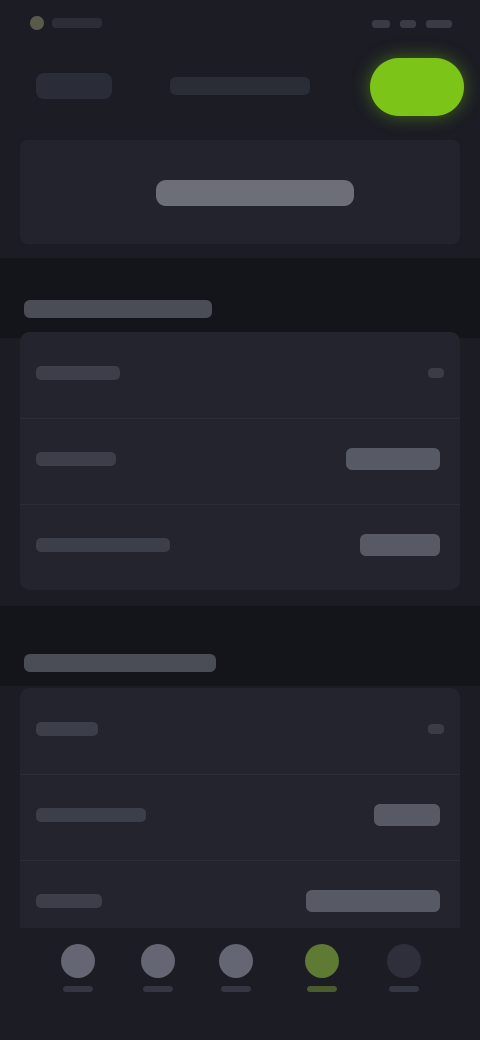 The width and height of the screenshot is (480, 1040). I want to click on search-icon, so click(158, 961).